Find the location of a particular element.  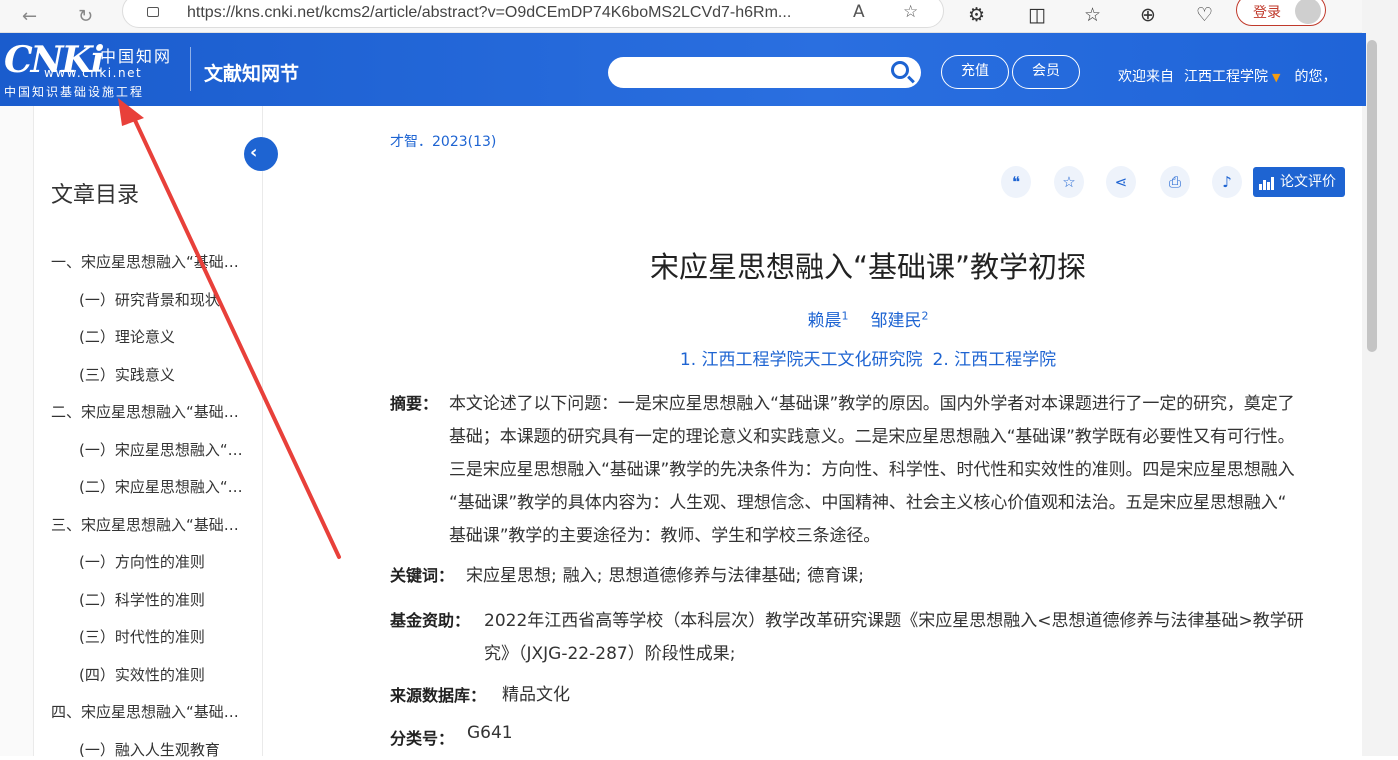

toc-item: (一）研究背景和现状 is located at coordinates (166, 299).